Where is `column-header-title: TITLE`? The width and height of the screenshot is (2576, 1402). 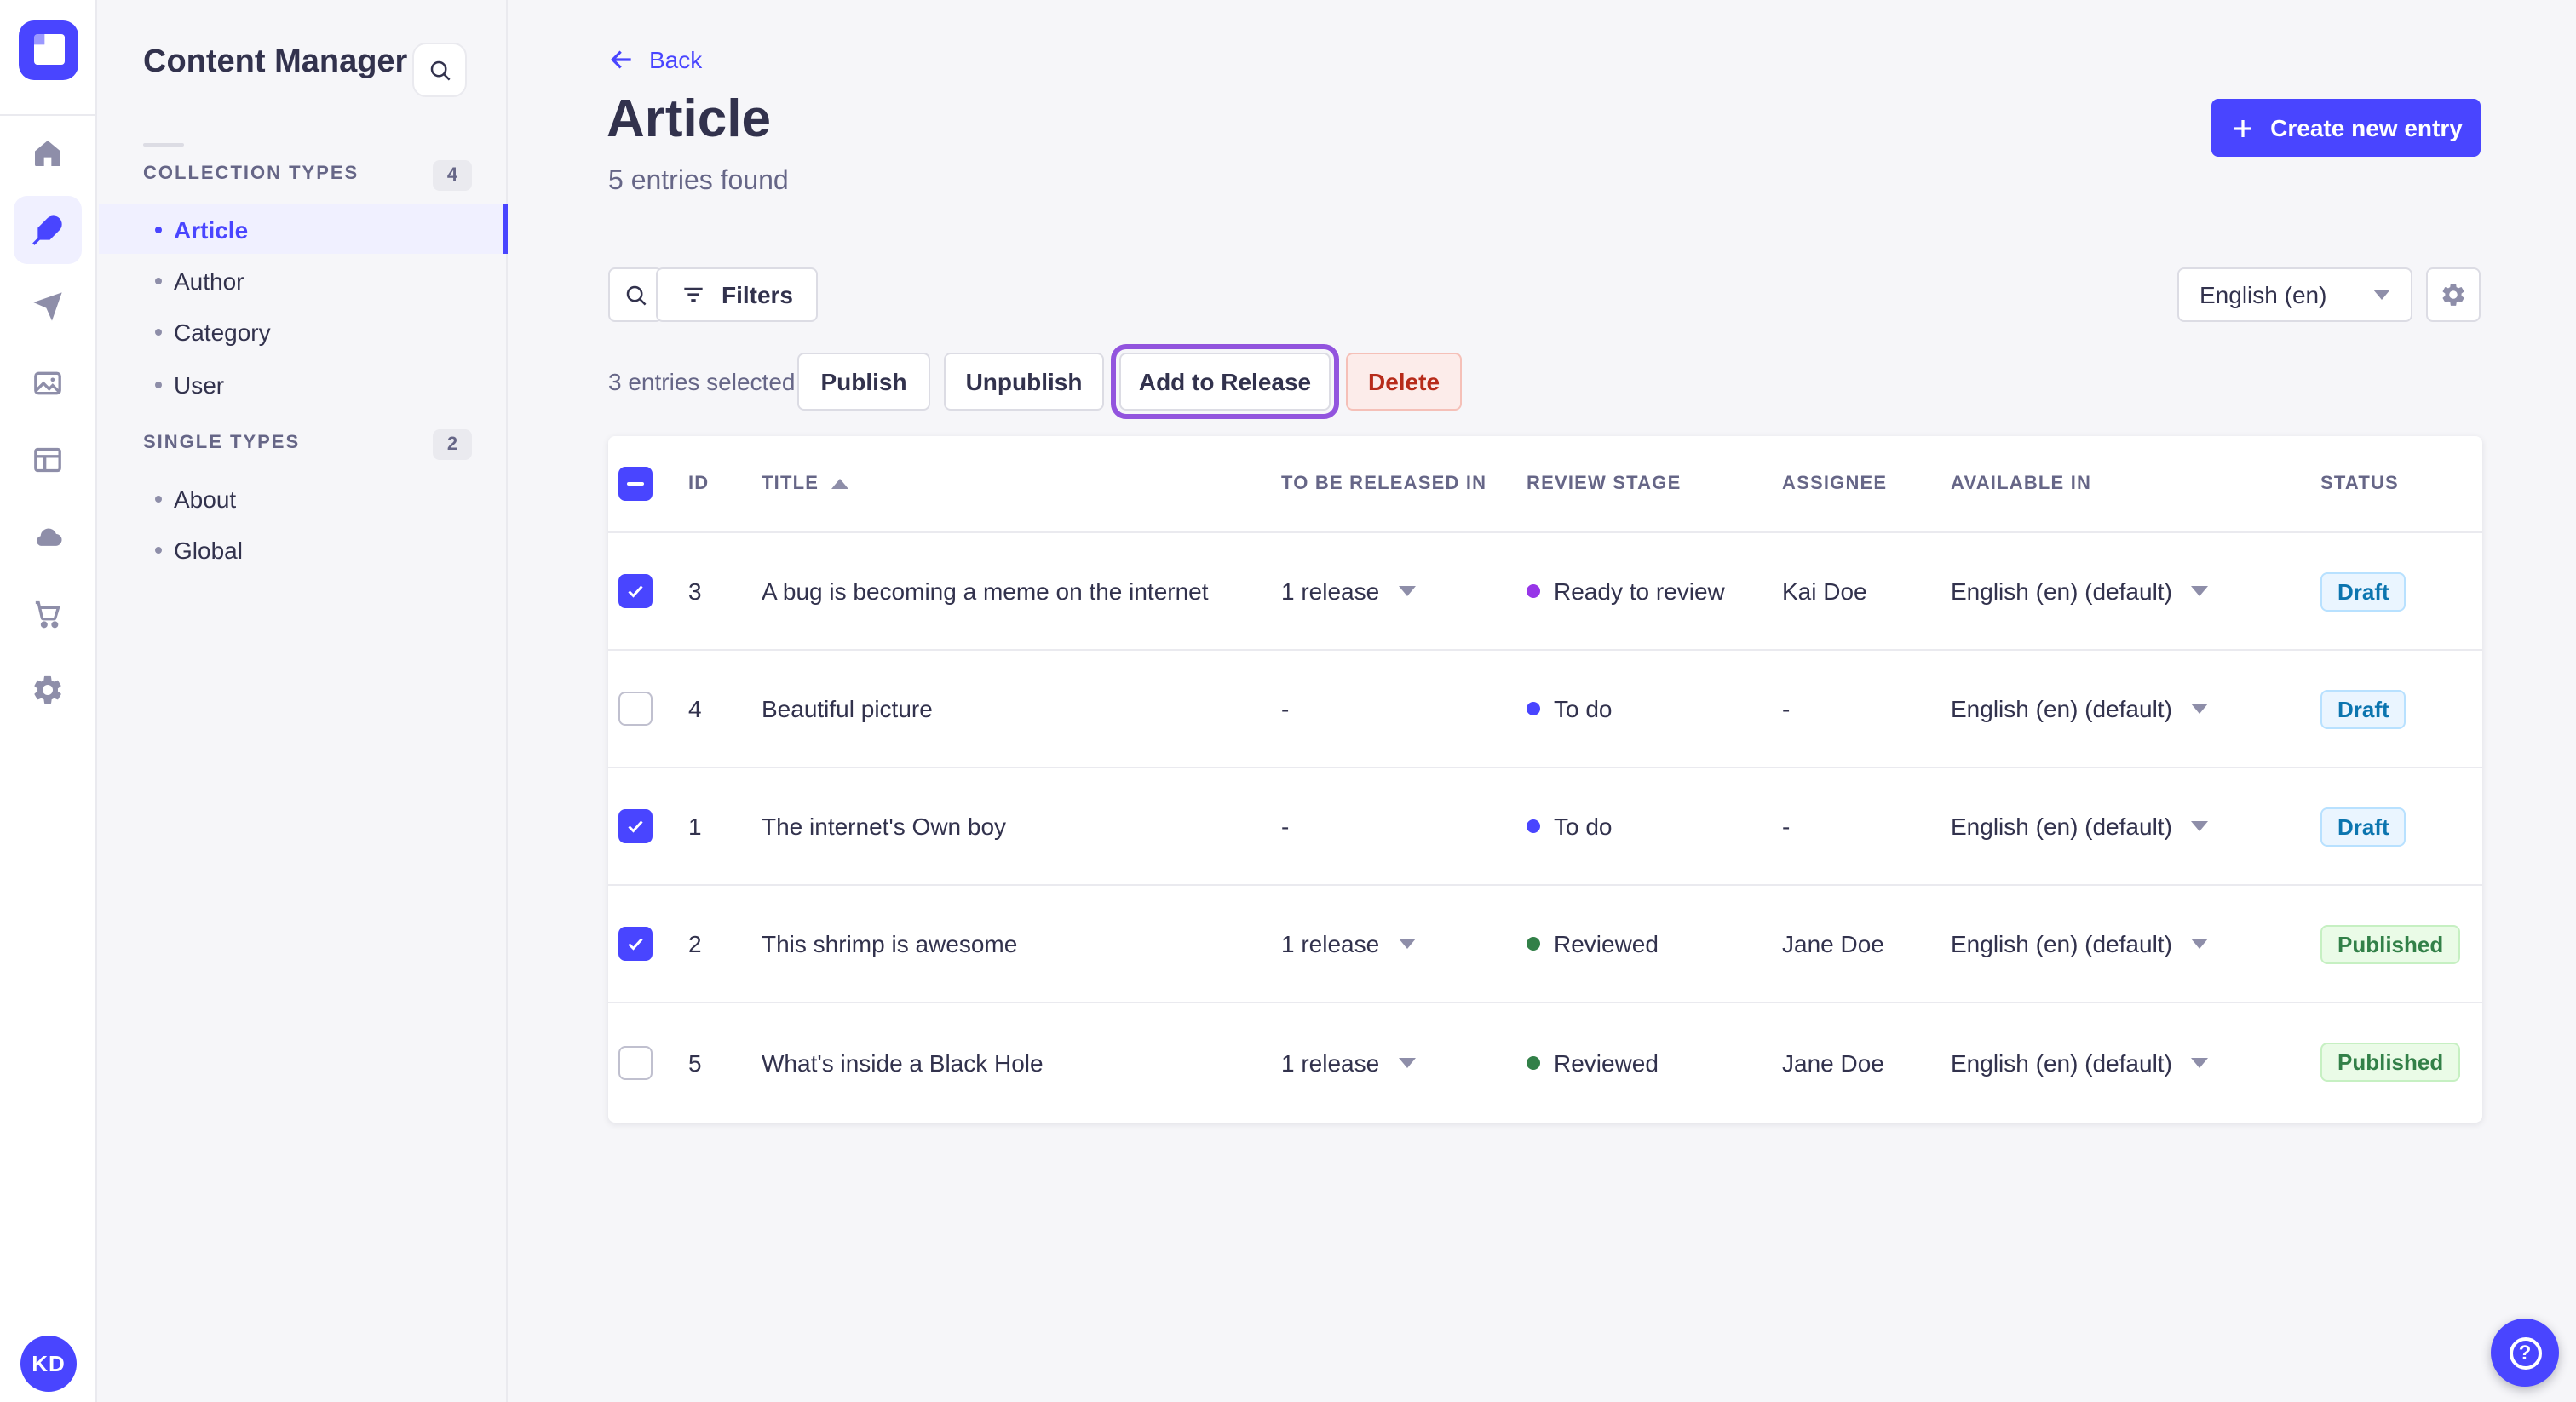
column-header-title: TITLE is located at coordinates (1021, 484).